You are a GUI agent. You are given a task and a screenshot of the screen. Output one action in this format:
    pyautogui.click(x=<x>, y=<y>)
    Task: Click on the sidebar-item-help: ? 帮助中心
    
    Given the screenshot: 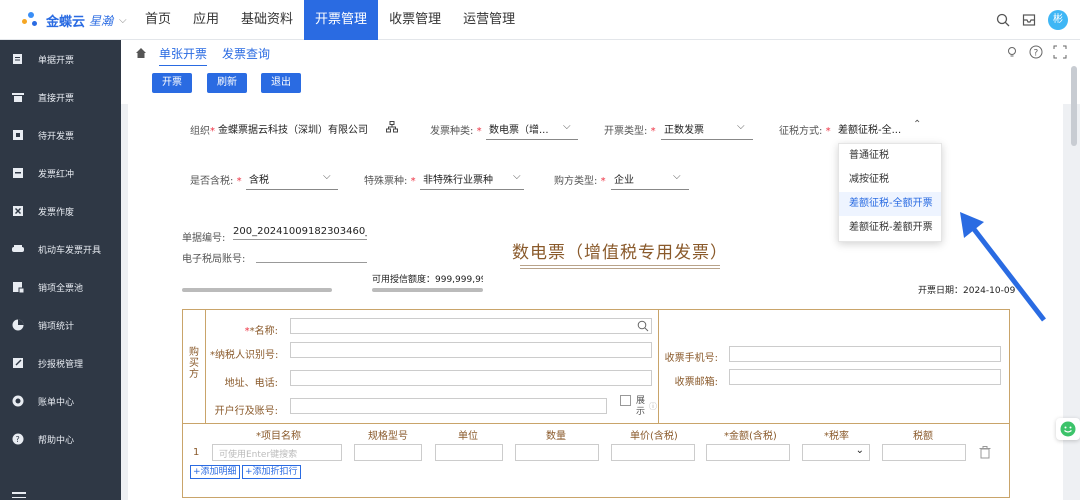 What is the action you would take?
    pyautogui.click(x=60, y=439)
    